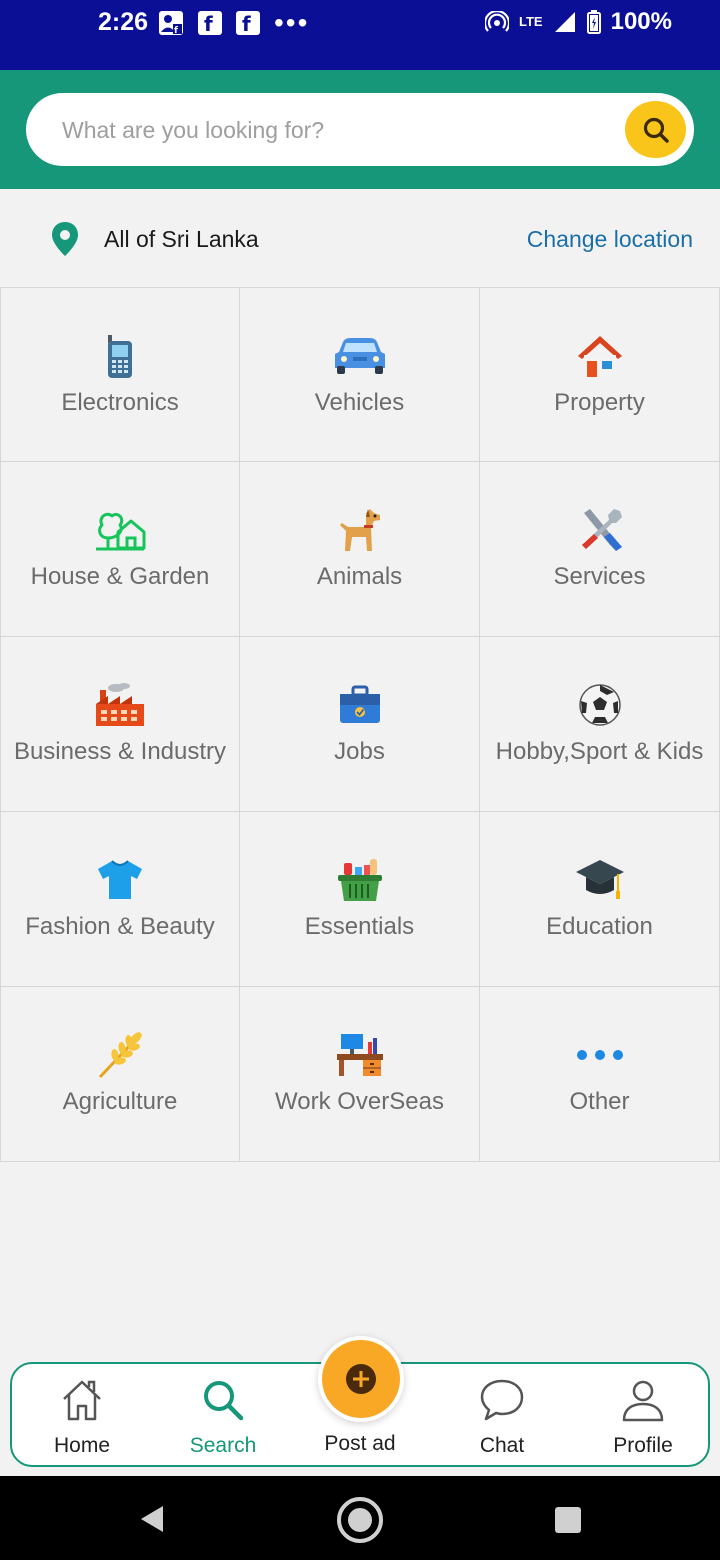  What do you see at coordinates (531, 21) in the screenshot?
I see `network-type: LTE` at bounding box center [531, 21].